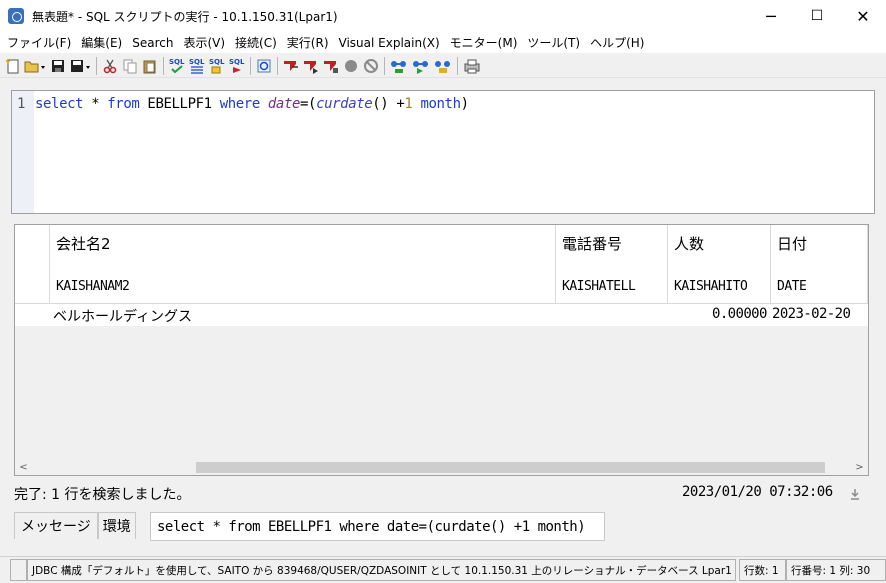 The image size is (886, 583). Describe the element at coordinates (370, 65) in the screenshot. I see `cancel-icon` at that location.